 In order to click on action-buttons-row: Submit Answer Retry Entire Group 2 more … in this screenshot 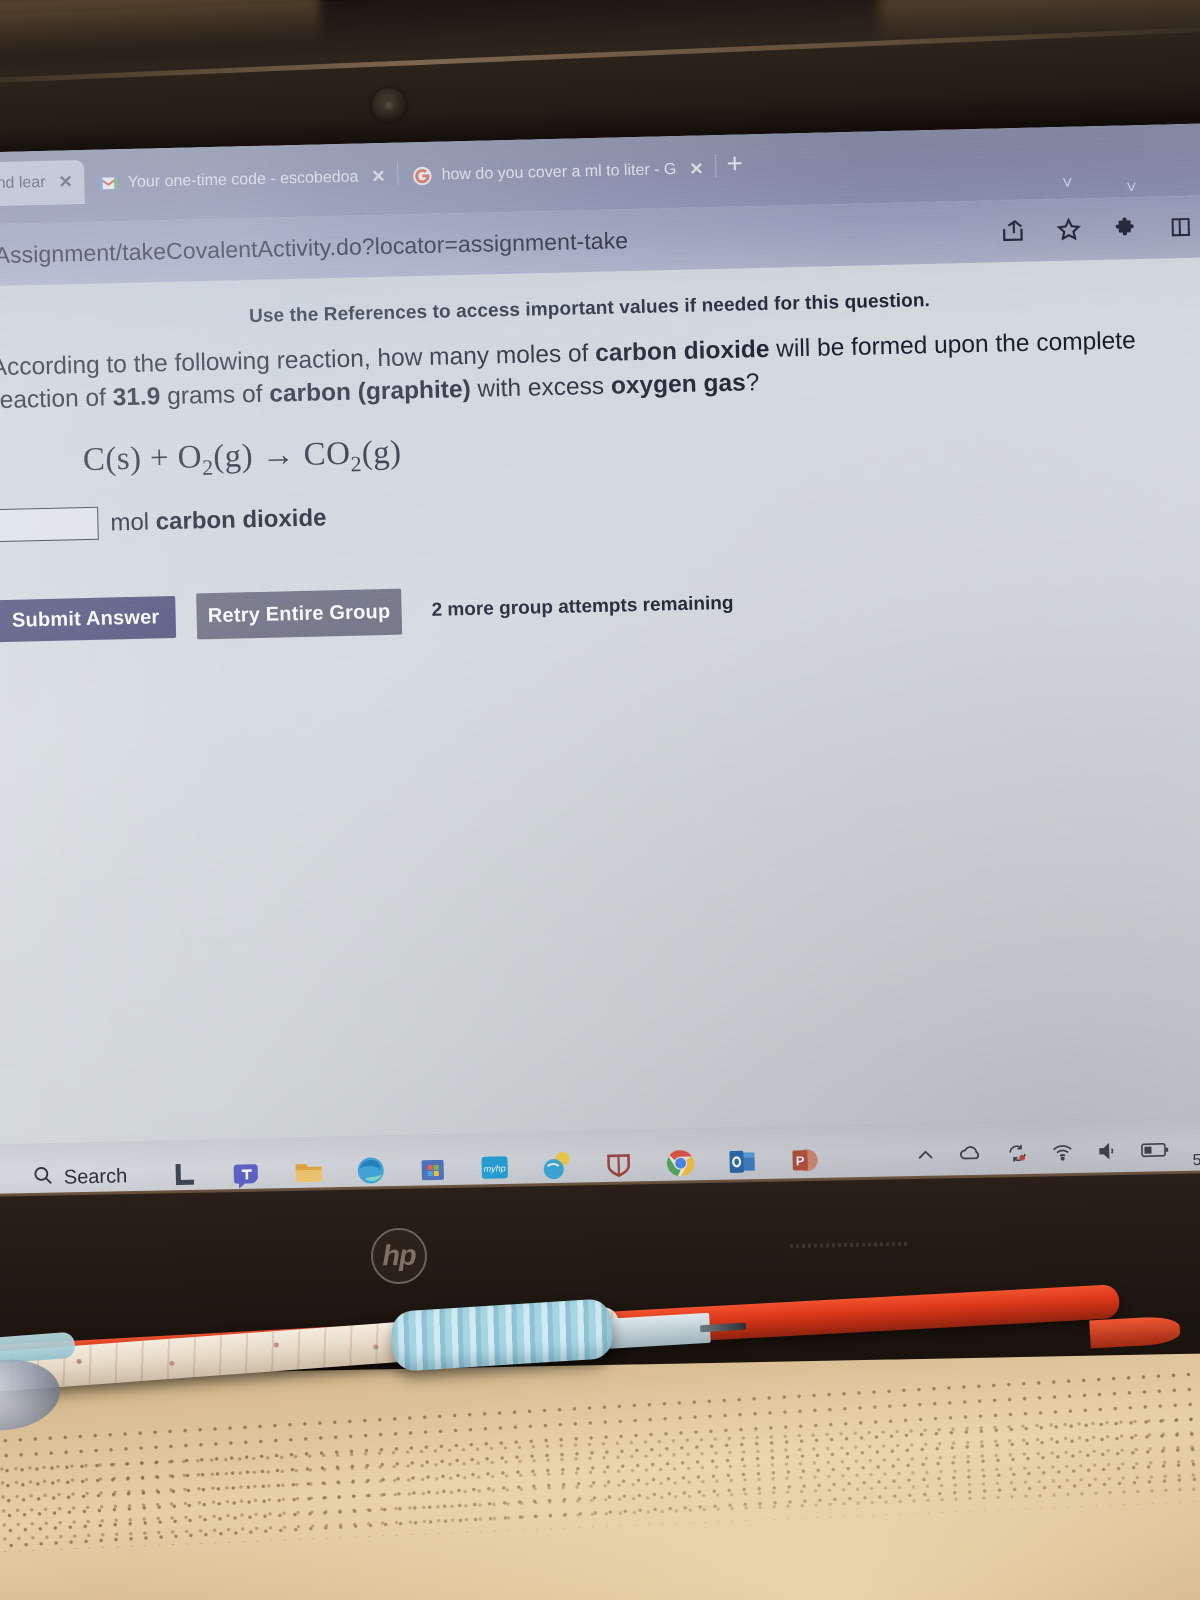, I will do `click(600, 607)`.